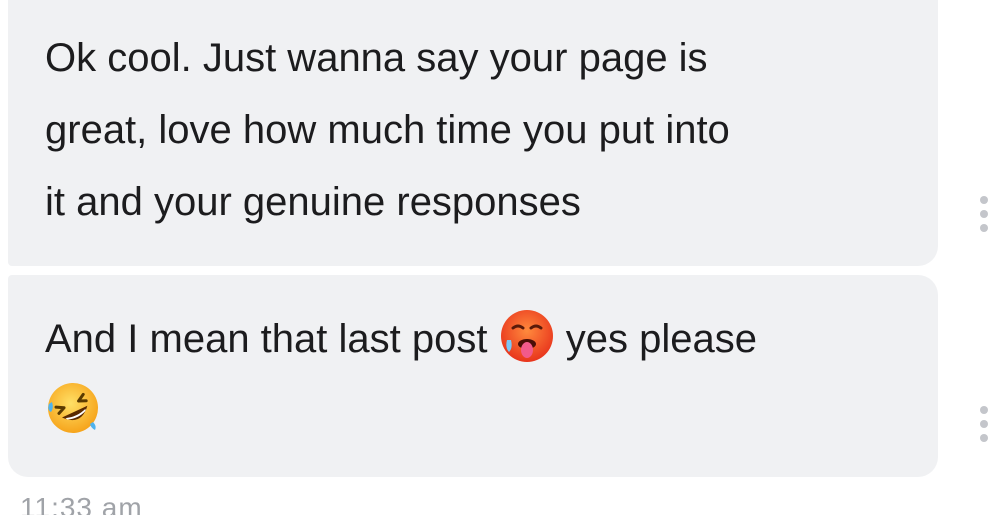 This screenshot has height=515, width=990. What do you see at coordinates (73, 408) in the screenshot?
I see `rolling-on-the-floor-laughing-emoji-icon` at bounding box center [73, 408].